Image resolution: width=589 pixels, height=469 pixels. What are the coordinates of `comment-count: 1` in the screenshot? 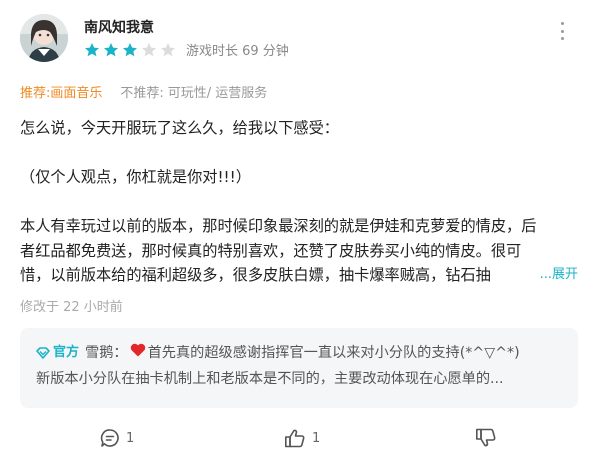 It's located at (130, 438).